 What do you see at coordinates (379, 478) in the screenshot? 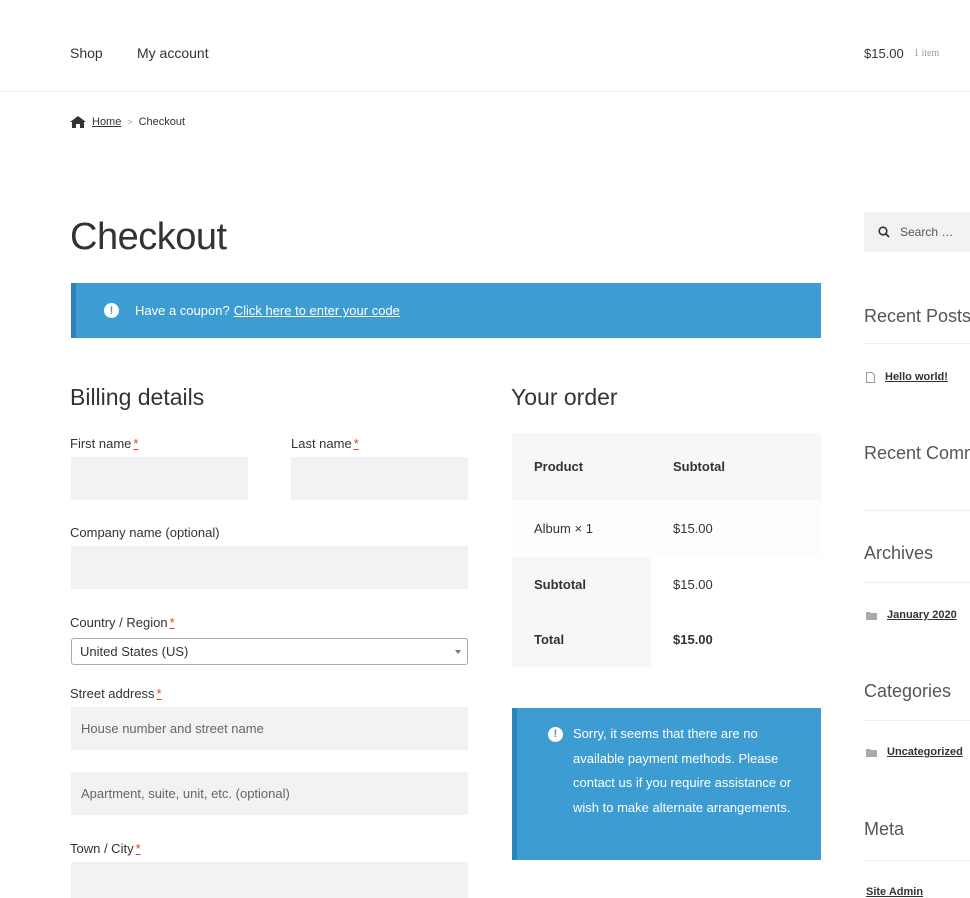
I see `last-name-input` at bounding box center [379, 478].